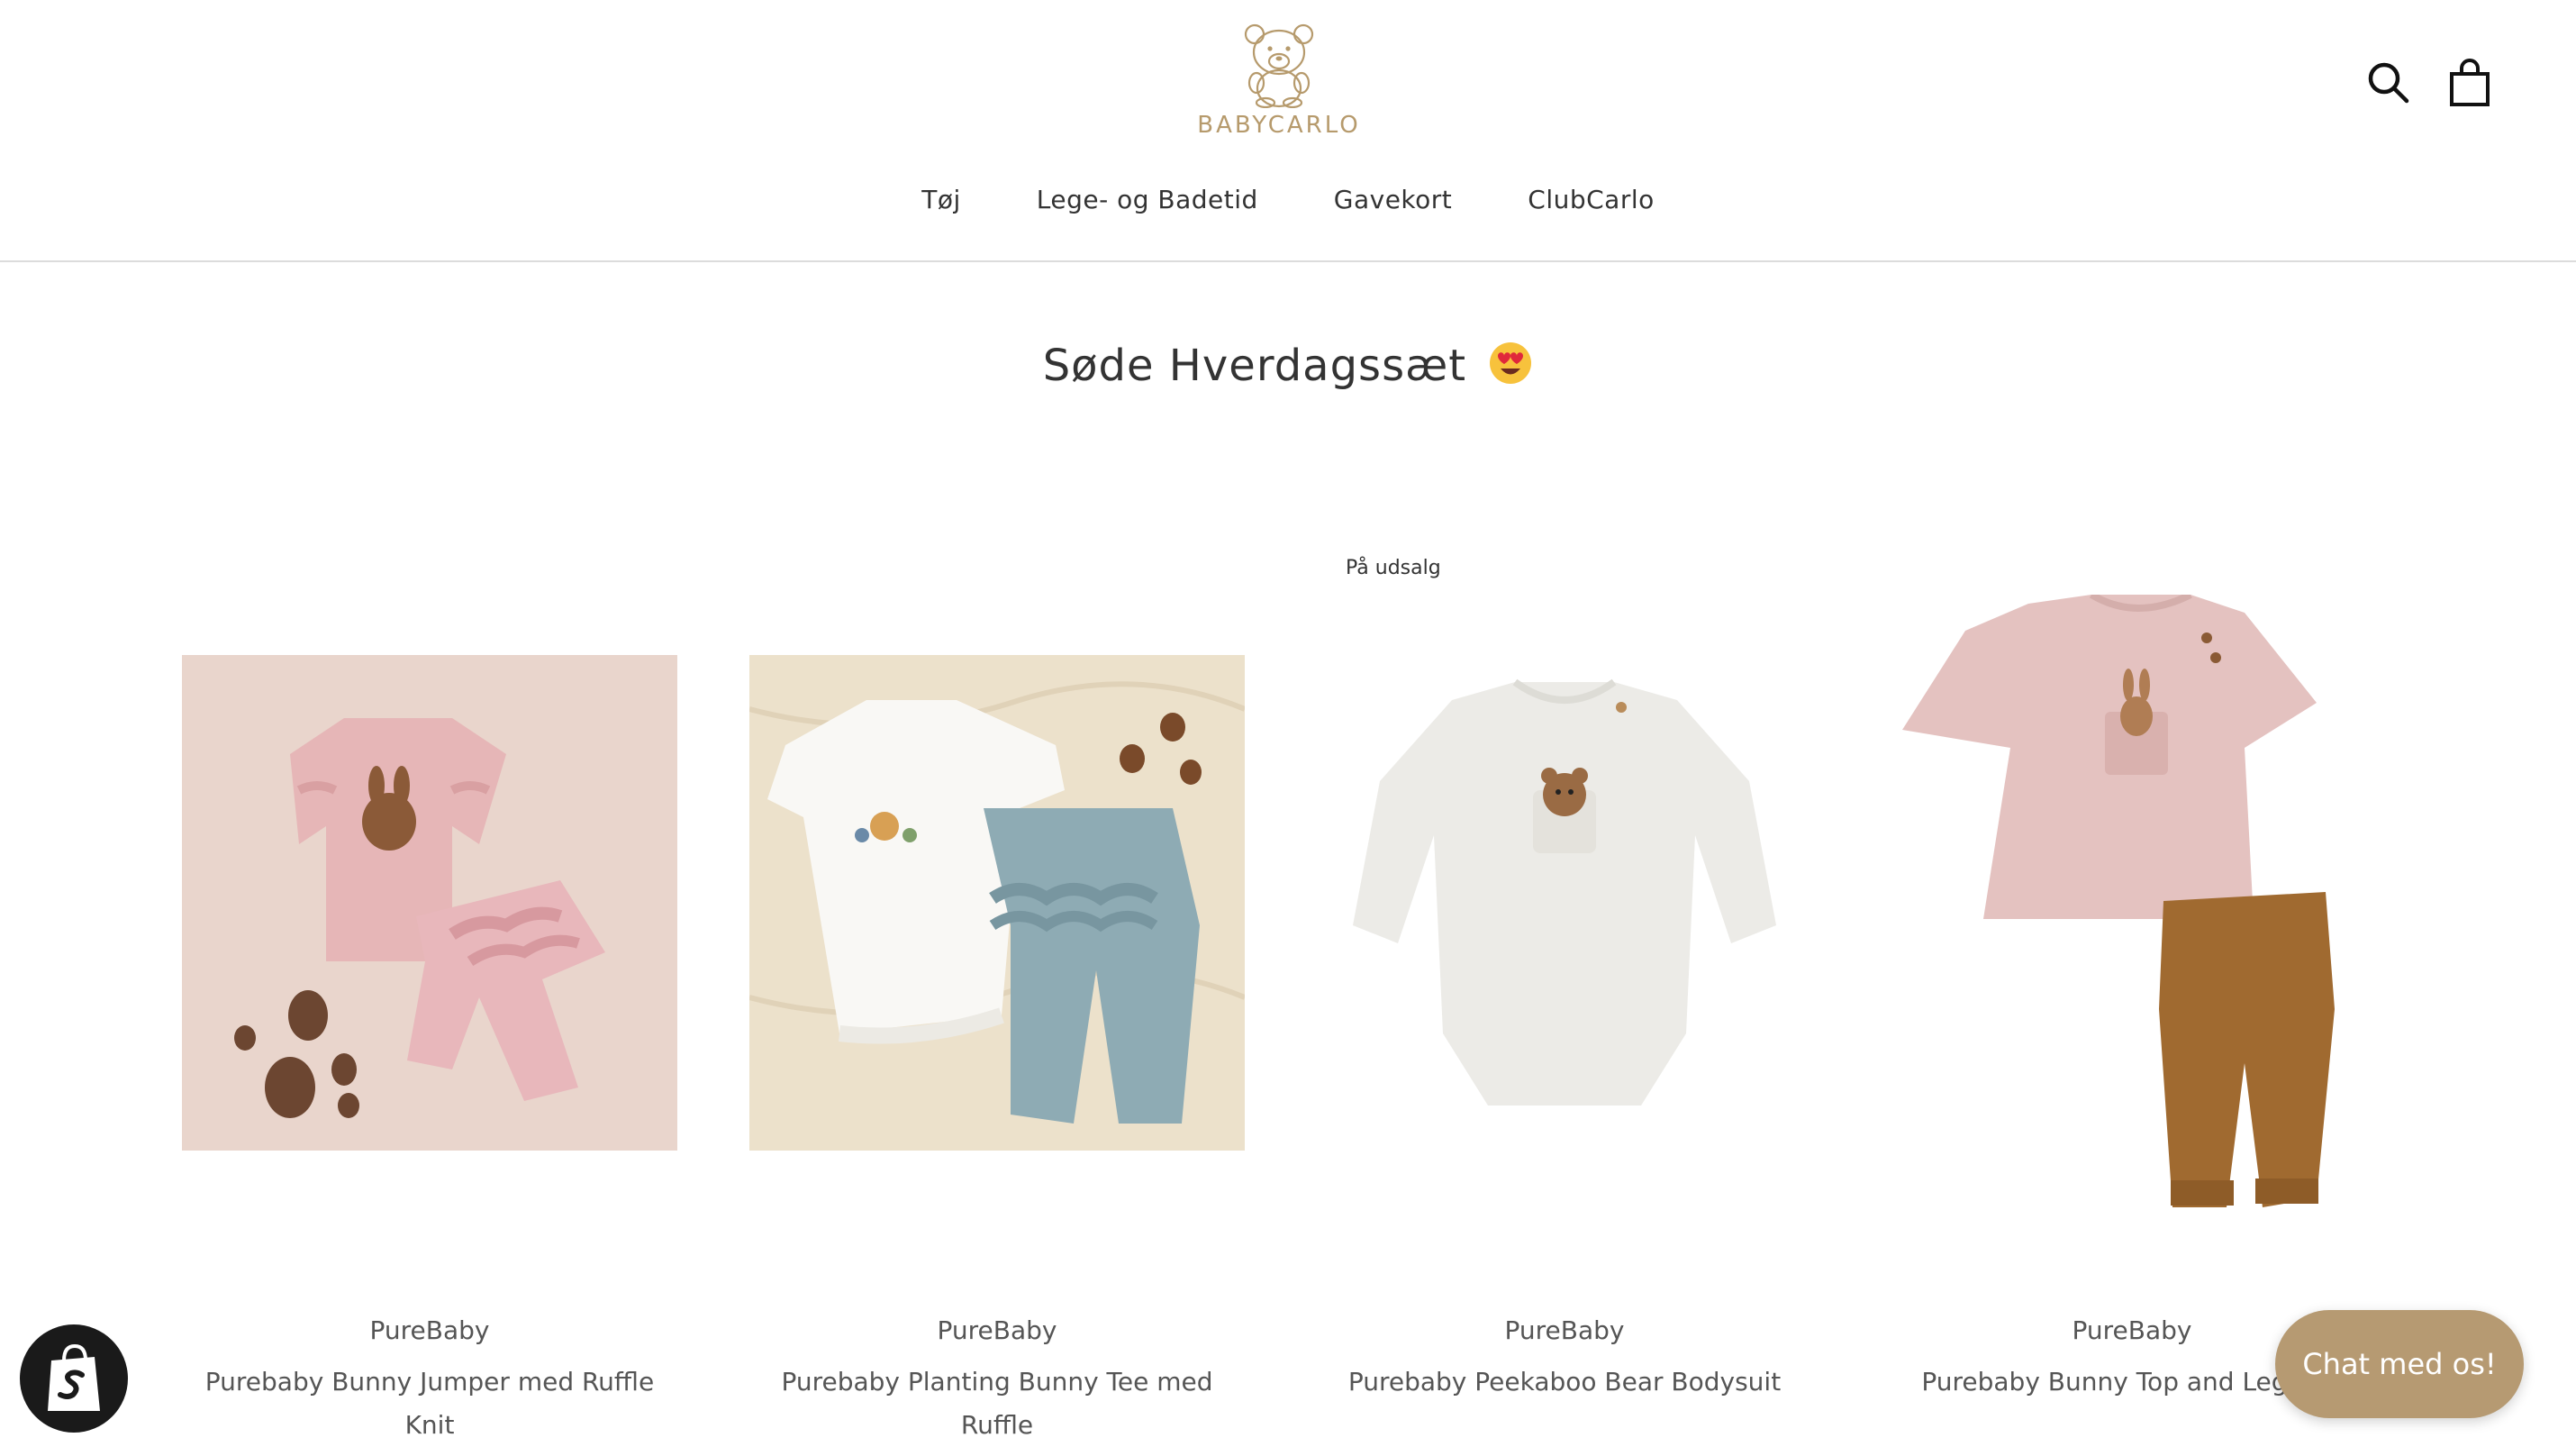  Describe the element at coordinates (1393, 200) in the screenshot. I see `nav-item-gavekort: Gavekort` at that location.